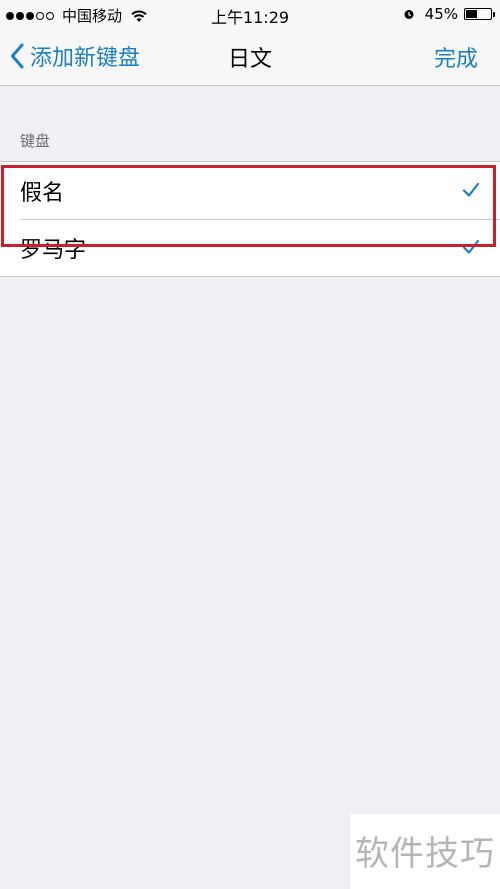 The width and height of the screenshot is (500, 889). What do you see at coordinates (249, 59) in the screenshot?
I see `page-title: 日文` at bounding box center [249, 59].